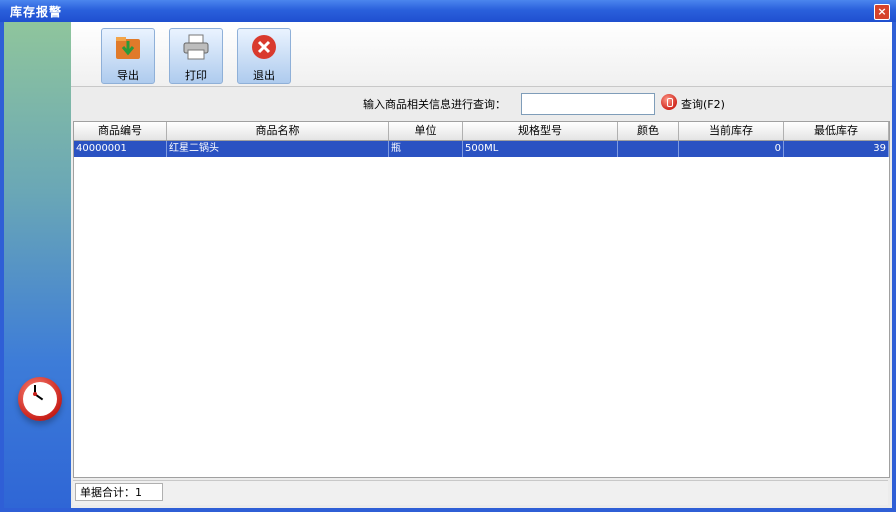  What do you see at coordinates (37, 265) in the screenshot?
I see `sidebar-panel` at bounding box center [37, 265].